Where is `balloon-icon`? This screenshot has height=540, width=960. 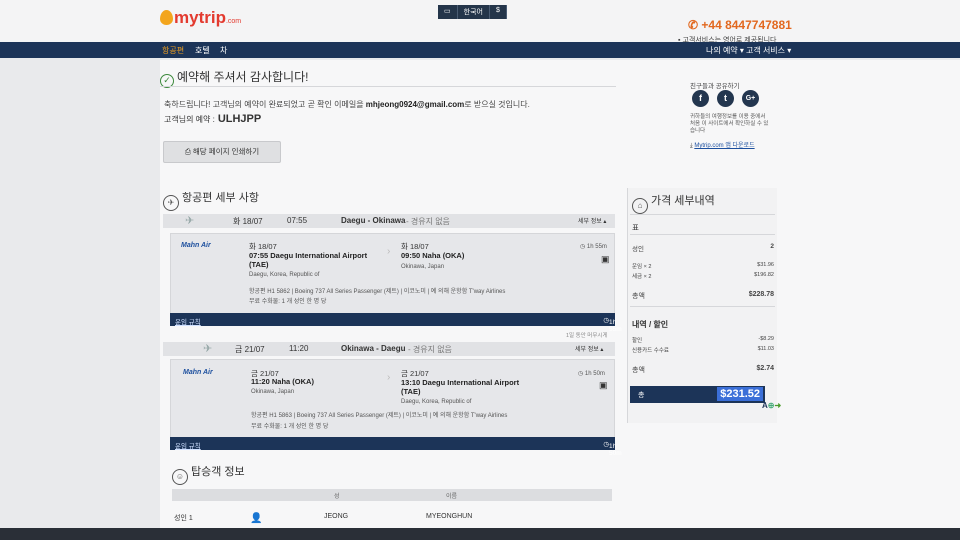 balloon-icon is located at coordinates (166, 17).